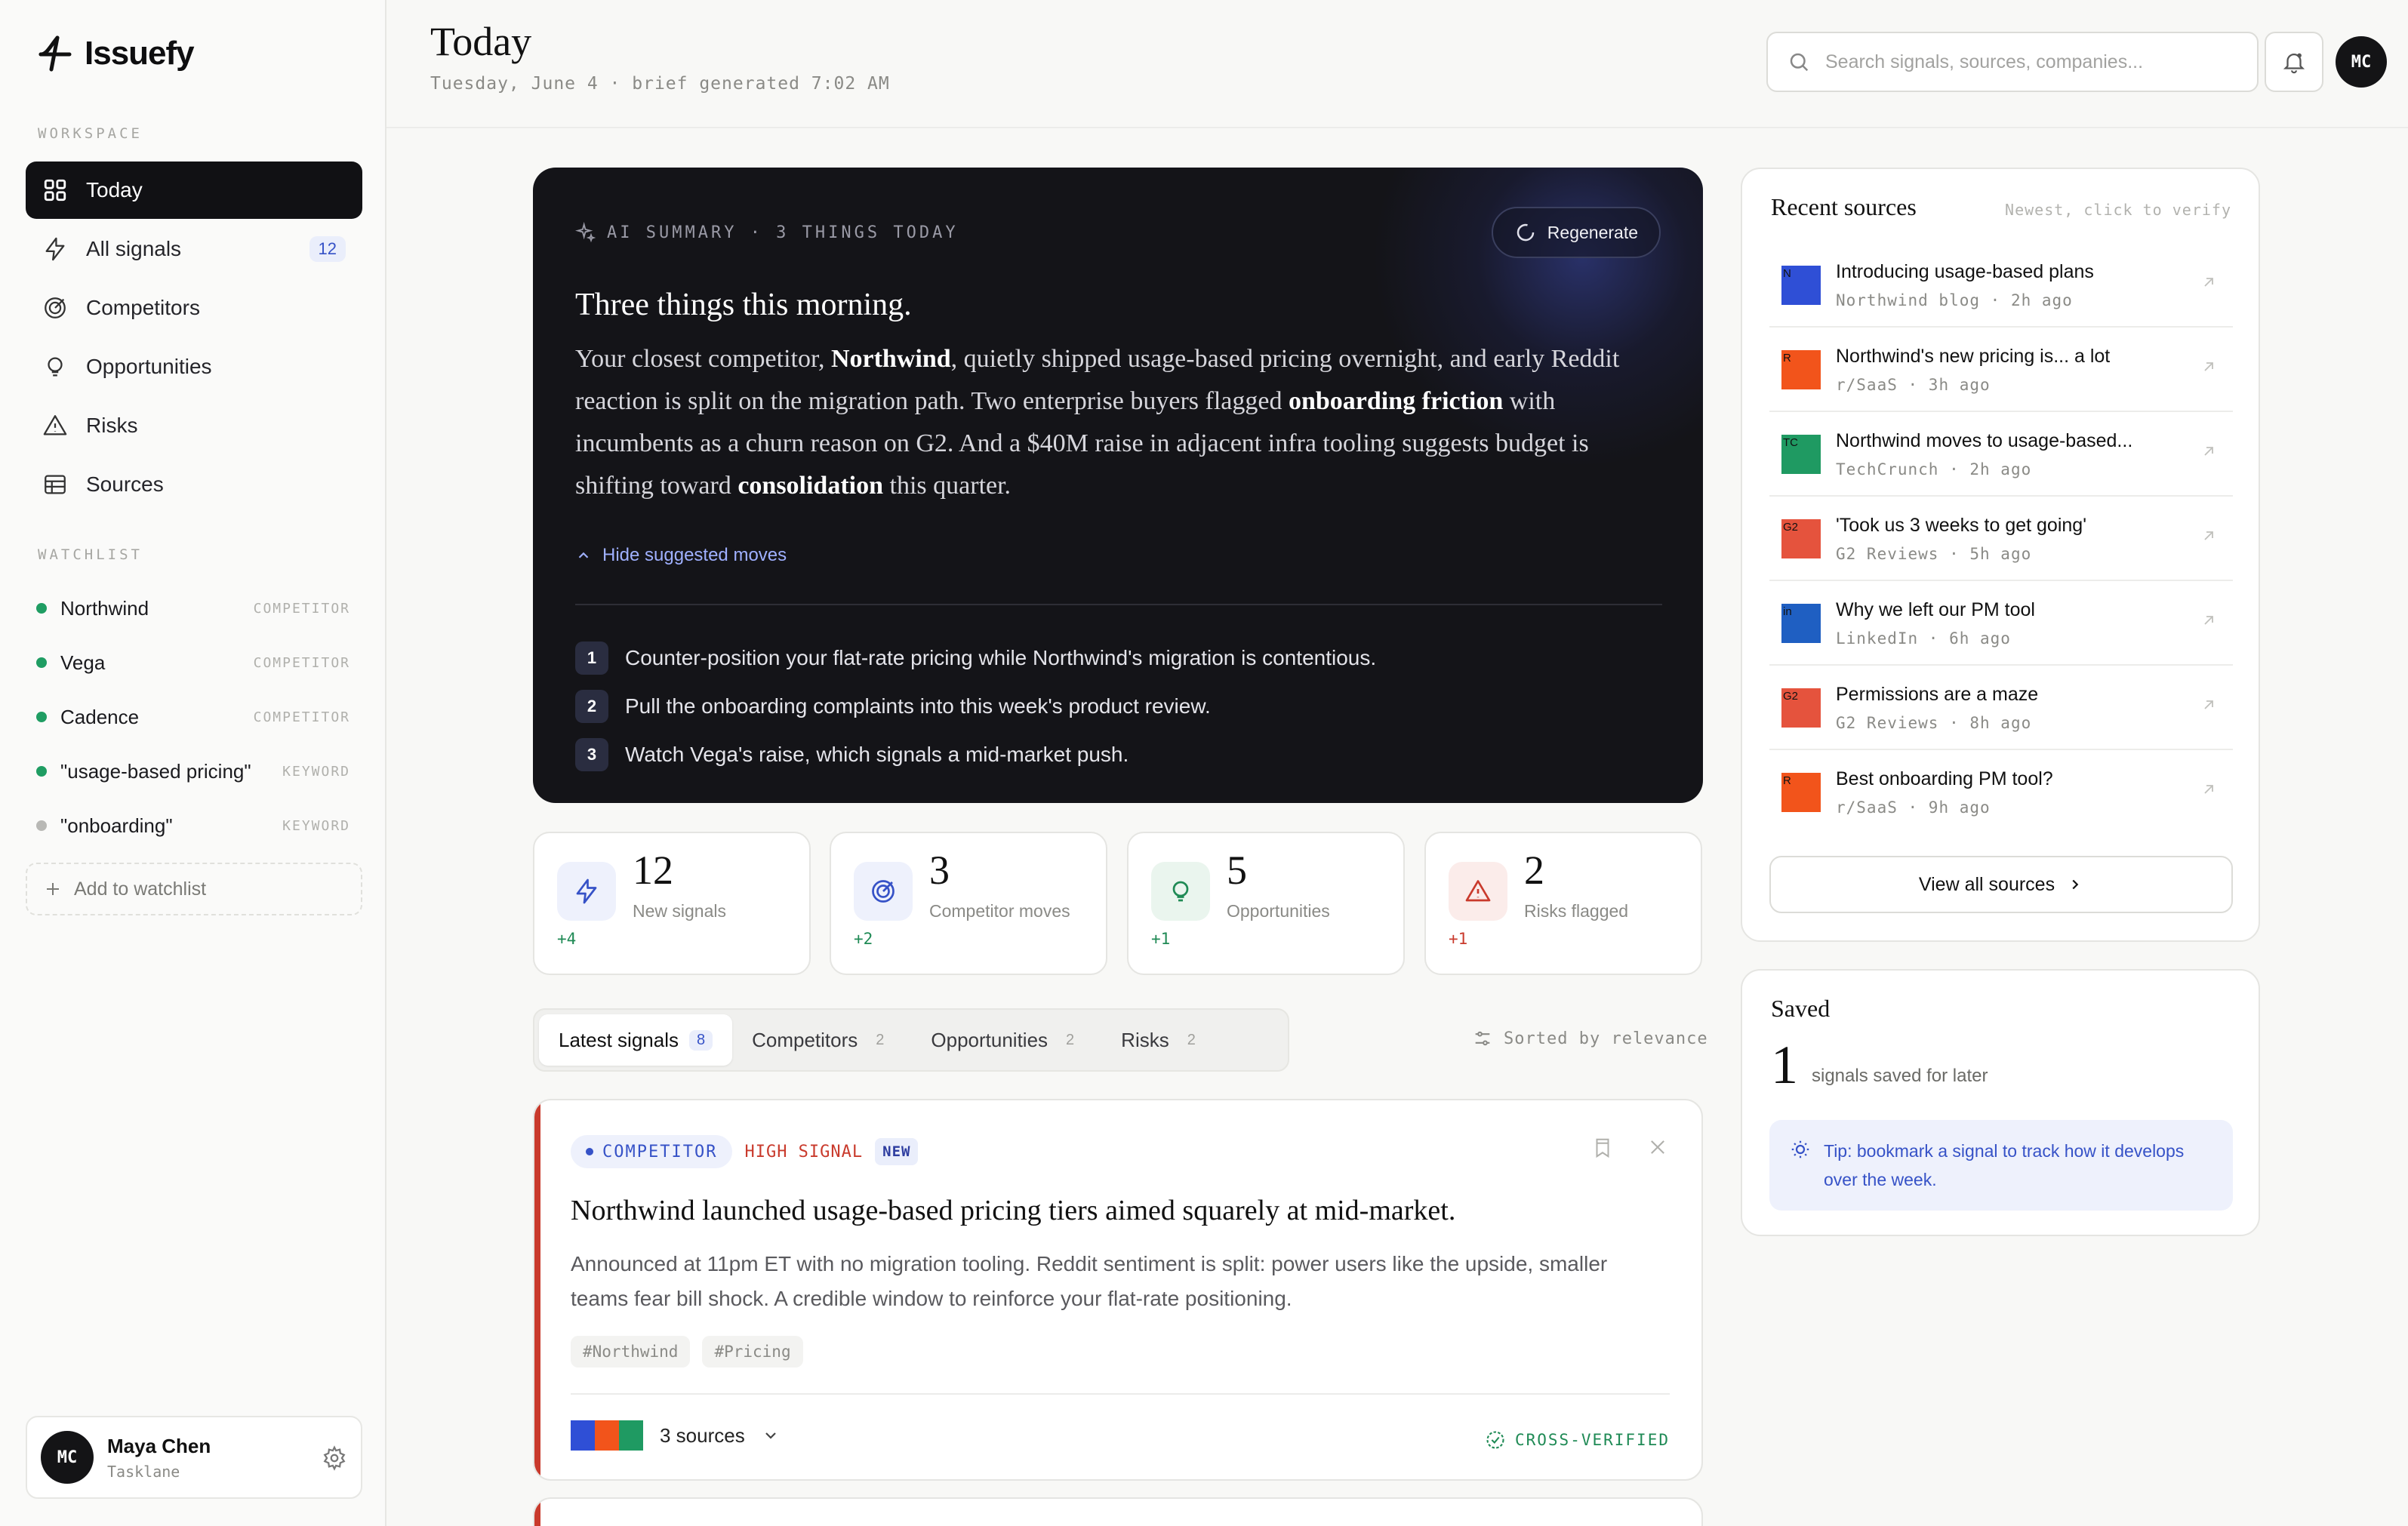 This screenshot has height=1526, width=2408. Describe the element at coordinates (1458, 939) in the screenshot. I see `stat-delta: +1` at that location.